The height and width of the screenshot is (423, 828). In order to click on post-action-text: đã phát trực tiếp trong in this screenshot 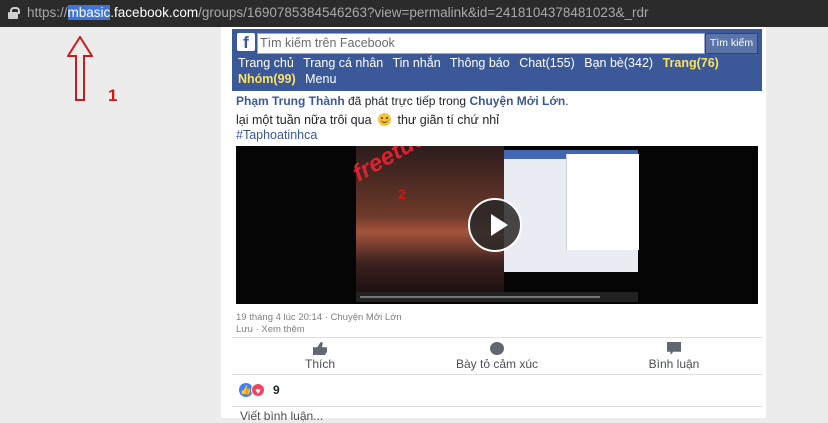, I will do `click(407, 101)`.